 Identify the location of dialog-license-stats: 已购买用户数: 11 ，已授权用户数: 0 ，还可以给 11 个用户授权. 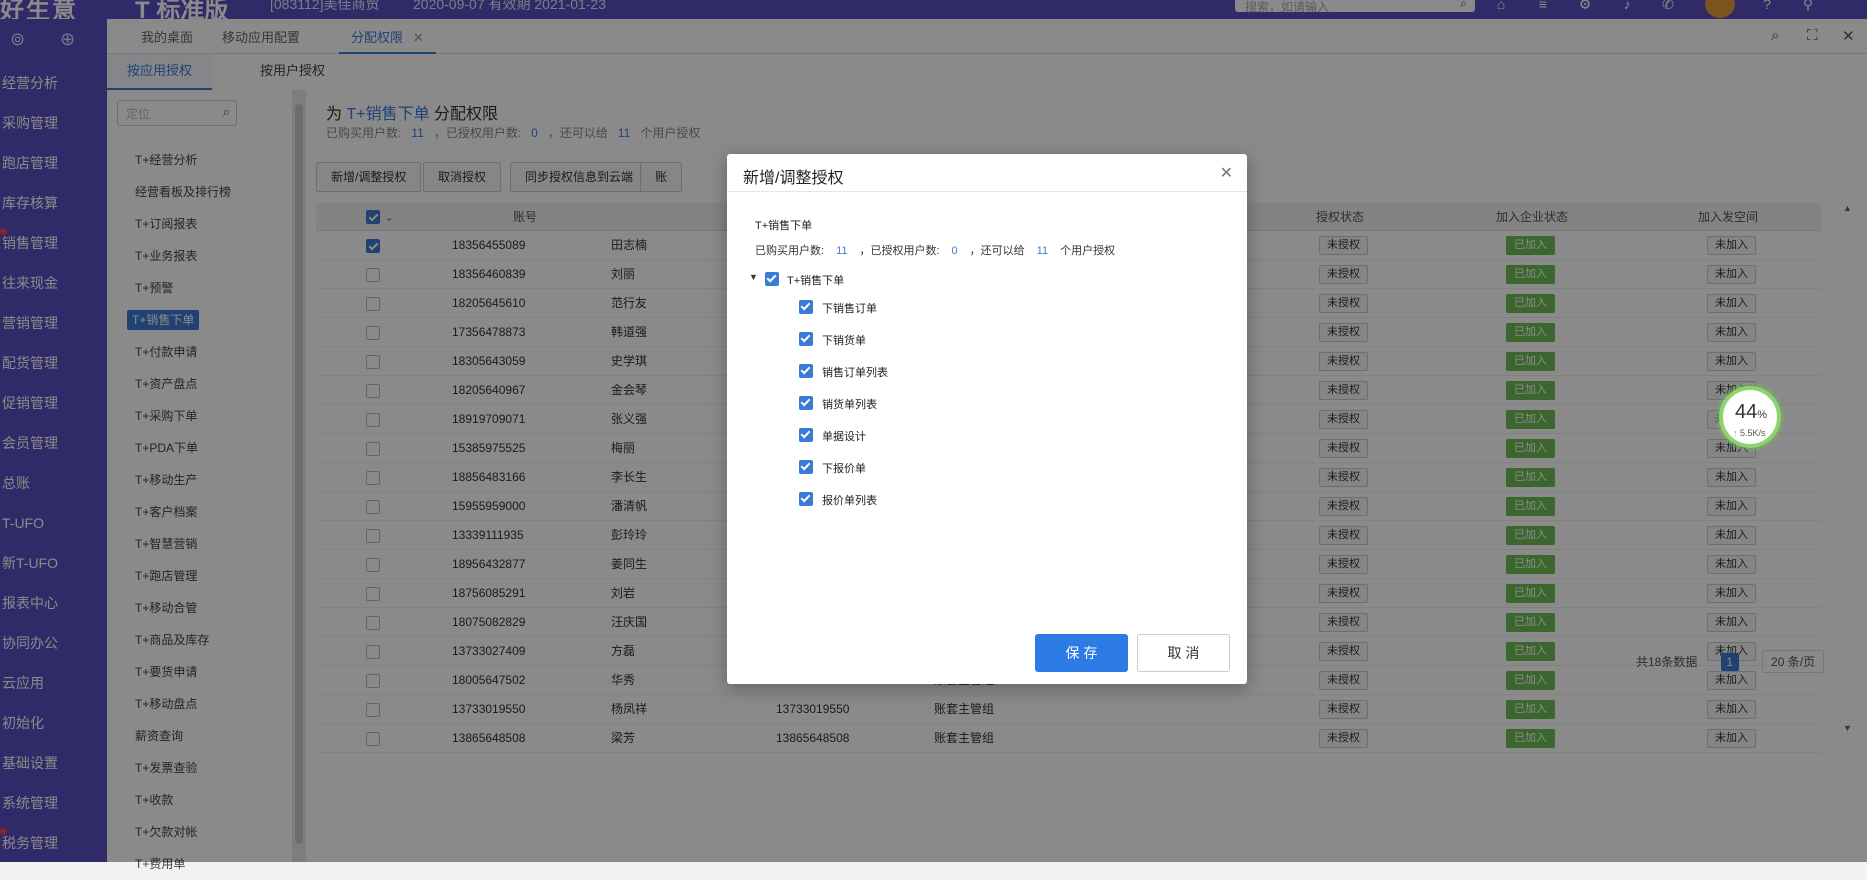
(935, 251).